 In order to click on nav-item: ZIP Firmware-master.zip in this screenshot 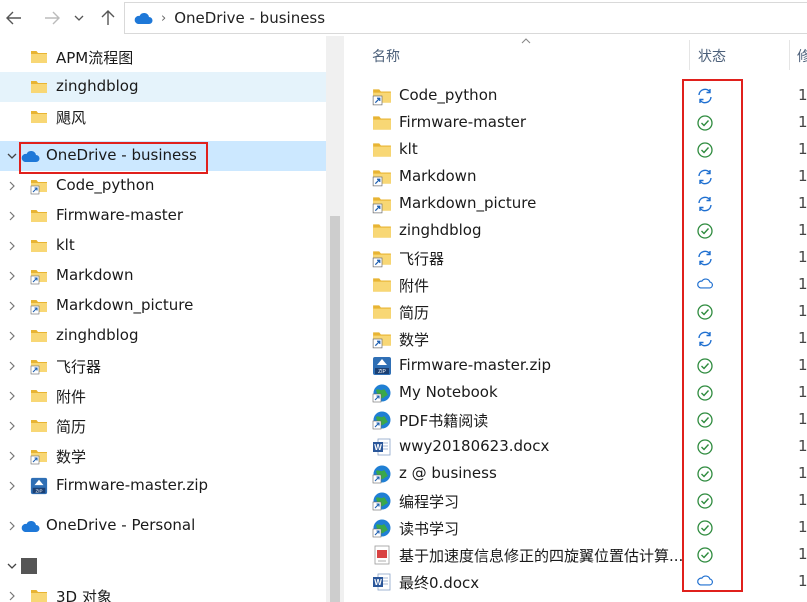, I will do `click(163, 486)`.